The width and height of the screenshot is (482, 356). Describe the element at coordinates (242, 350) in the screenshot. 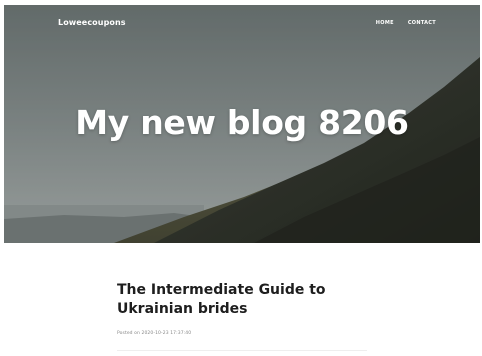

I see `post-divider` at that location.